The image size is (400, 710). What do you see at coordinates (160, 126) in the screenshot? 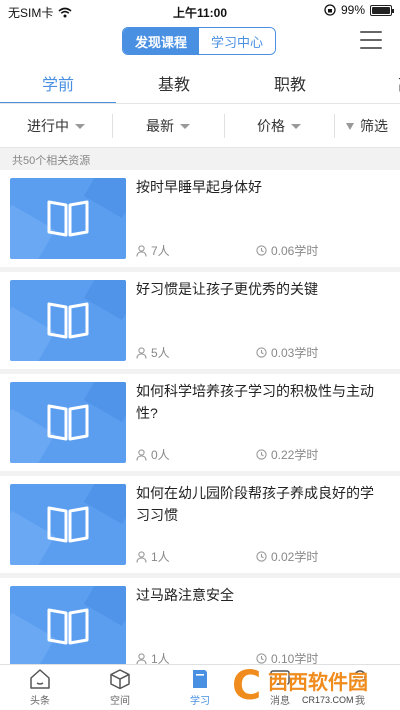
I see `sort-filter-label: 最新` at bounding box center [160, 126].